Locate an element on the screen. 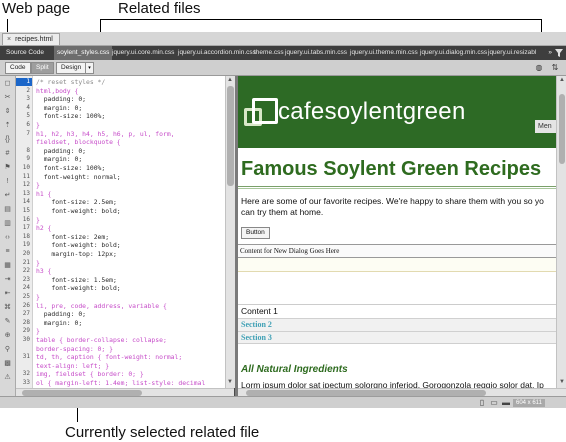  related-file-jquery-ui-core: jquery.ui.core.min.css is located at coordinates (143, 53).